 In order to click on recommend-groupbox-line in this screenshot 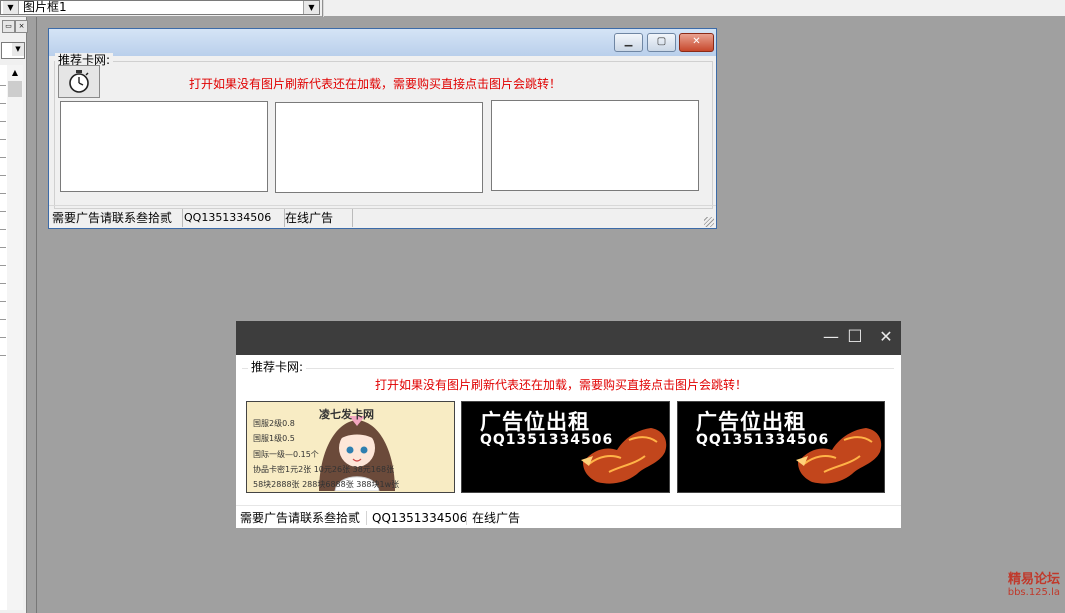, I will do `click(568, 368)`.